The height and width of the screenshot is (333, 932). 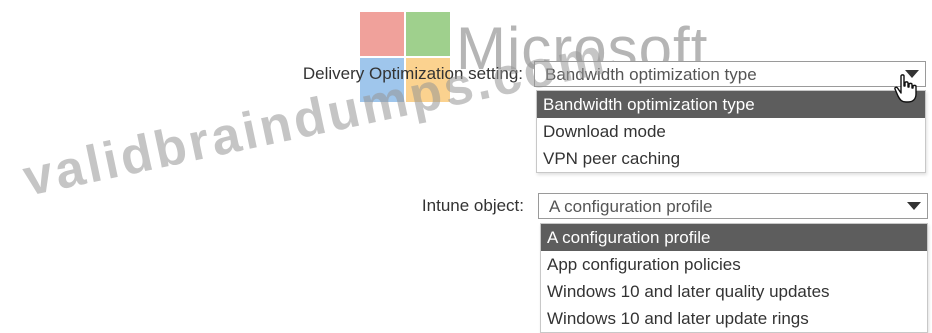 What do you see at coordinates (734, 264) in the screenshot?
I see `intune-option-app-configuration-policies: App configuration policies` at bounding box center [734, 264].